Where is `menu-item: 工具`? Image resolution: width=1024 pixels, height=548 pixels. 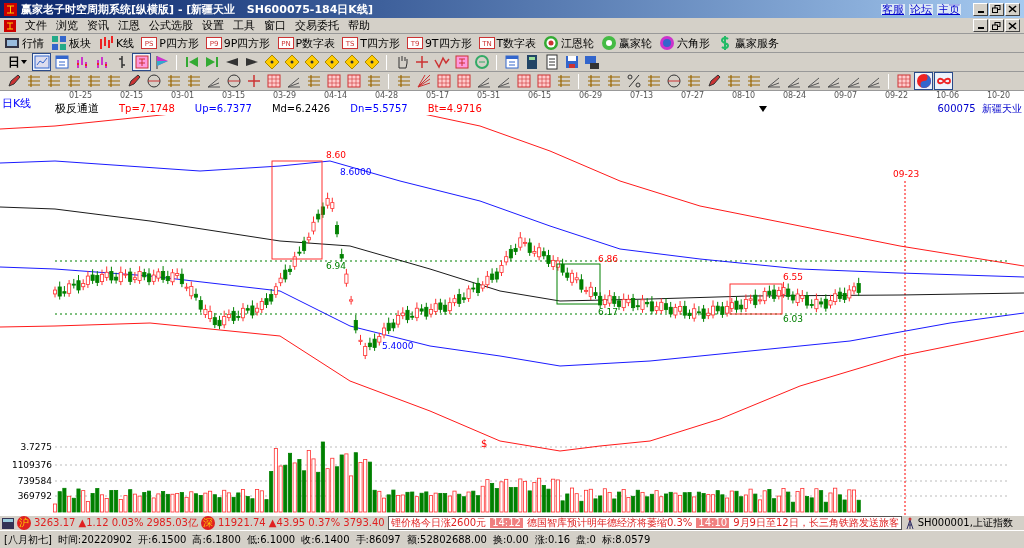 menu-item: 工具 is located at coordinates (244, 25).